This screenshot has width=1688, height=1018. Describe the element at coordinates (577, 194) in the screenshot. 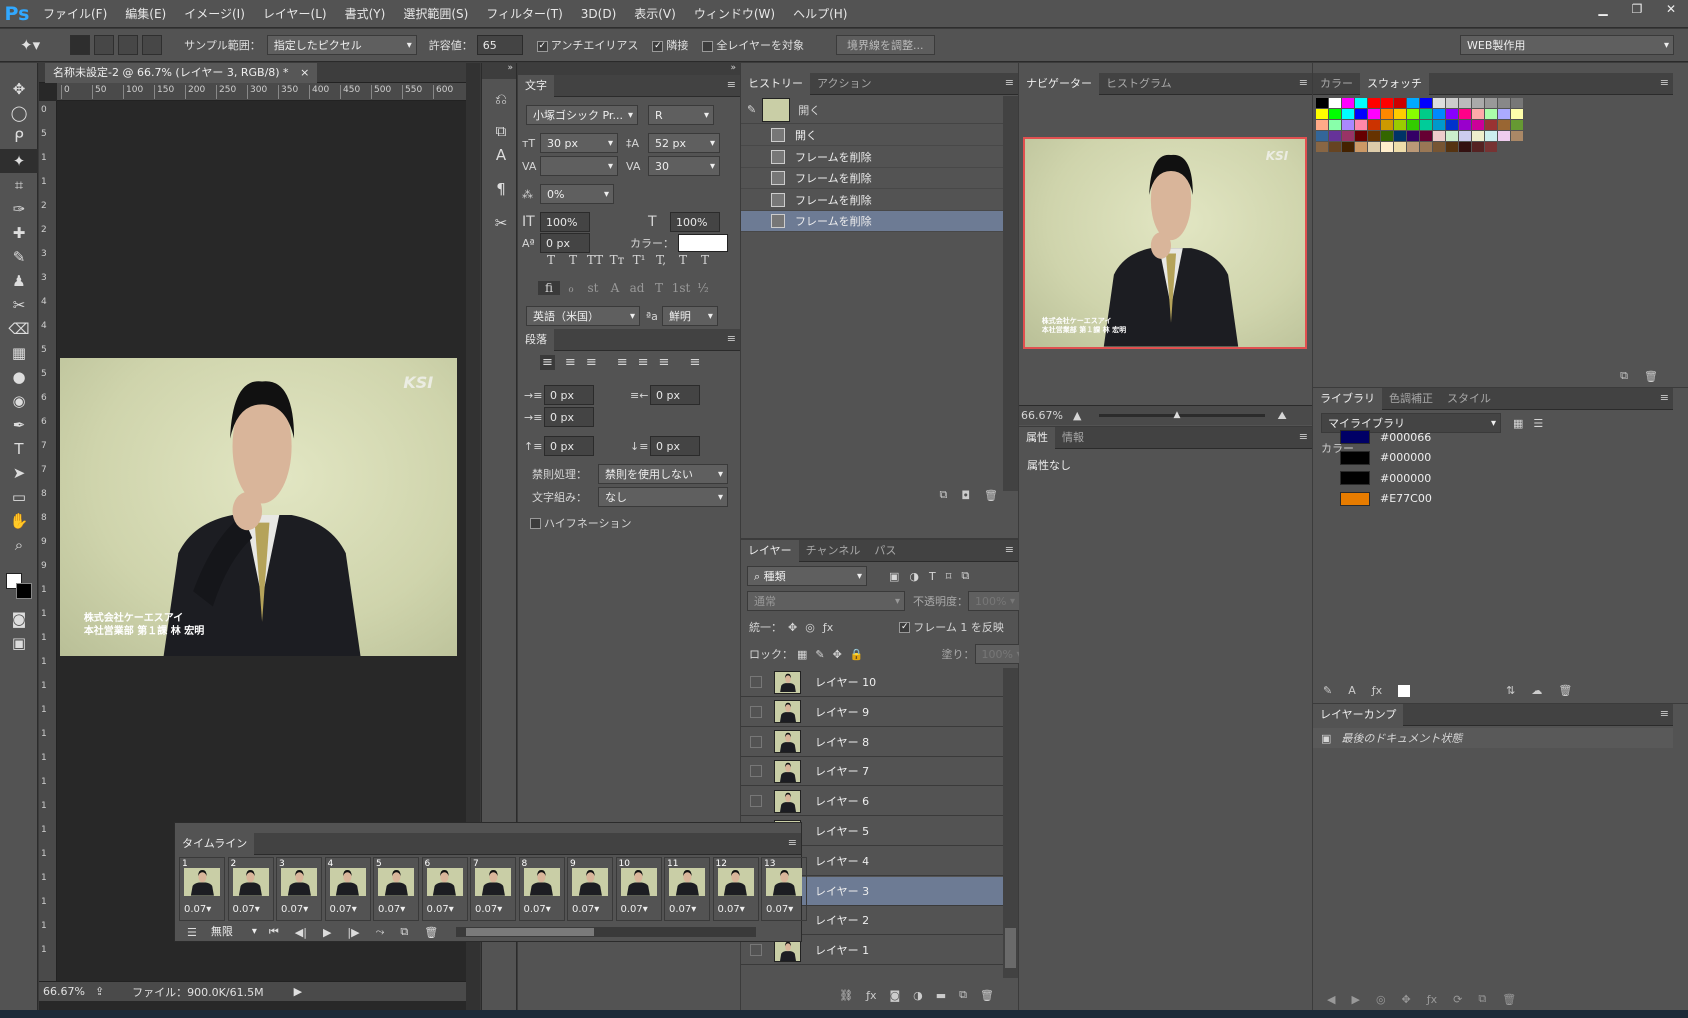

I see `tsume-select: 0%` at that location.